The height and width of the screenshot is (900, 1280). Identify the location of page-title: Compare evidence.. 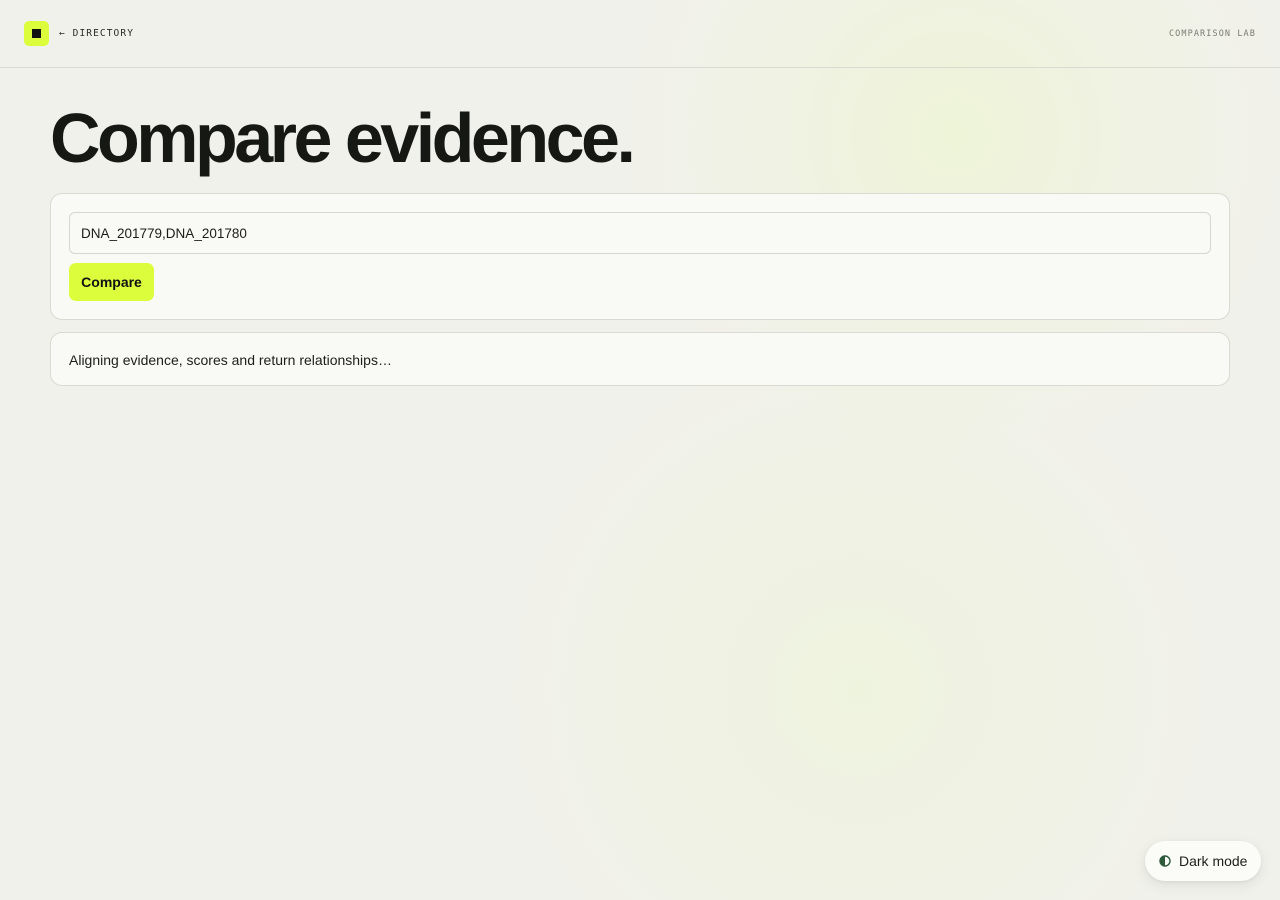
(343, 138).